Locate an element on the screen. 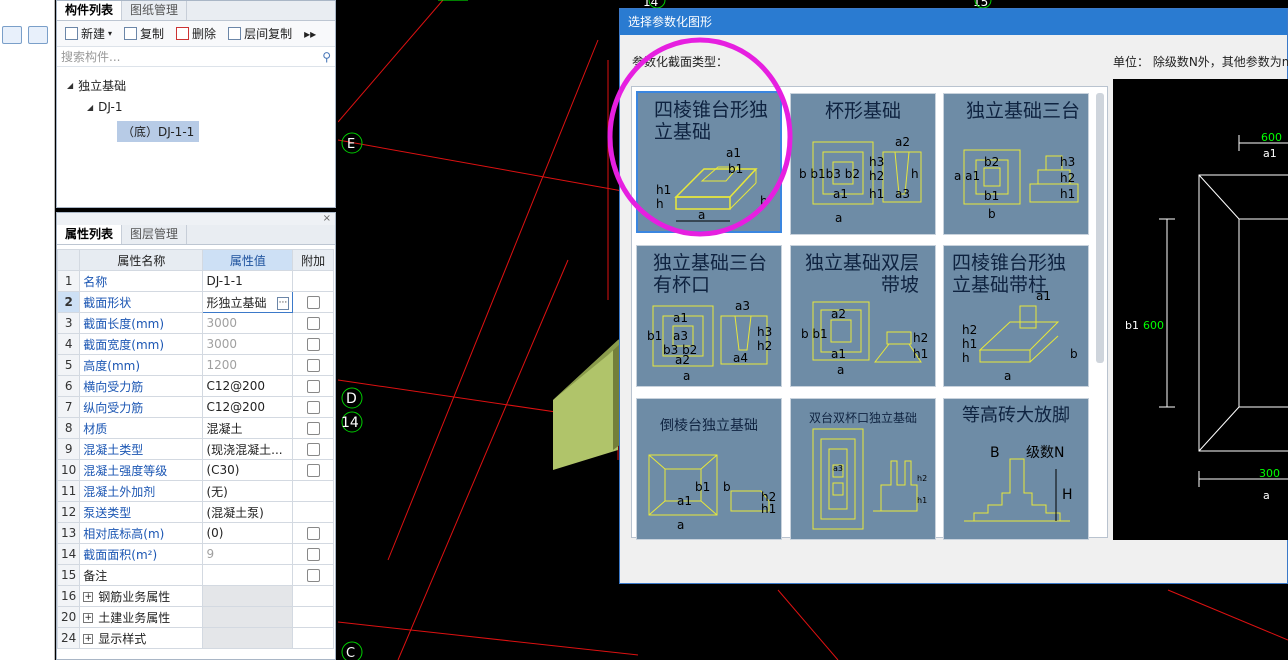  svg-text: b b1b3 b2 is located at coordinates (829, 174).